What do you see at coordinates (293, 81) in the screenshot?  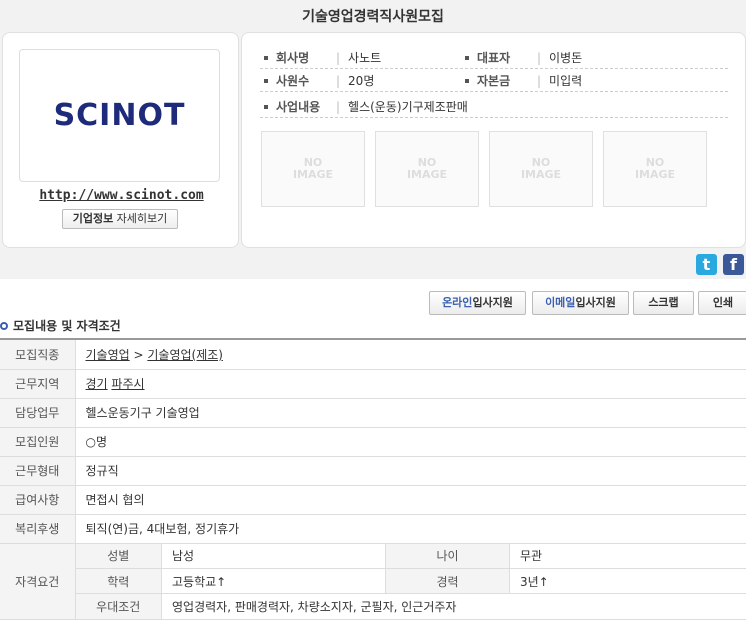 I see `employees-label: 사원수` at bounding box center [293, 81].